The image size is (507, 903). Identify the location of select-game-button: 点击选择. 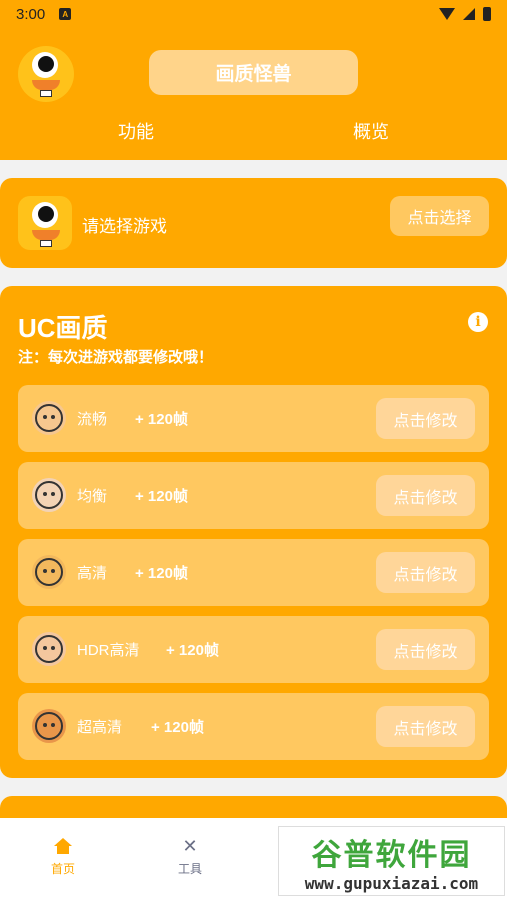
(439, 216).